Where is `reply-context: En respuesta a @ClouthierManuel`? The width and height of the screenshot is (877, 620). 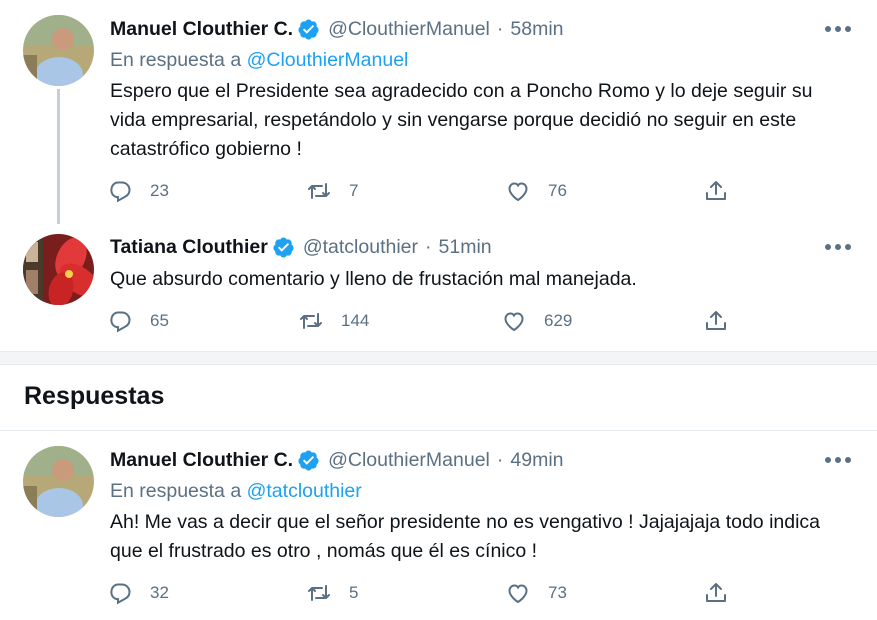
reply-context: En respuesta a @ClouthierManuel is located at coordinates (259, 60).